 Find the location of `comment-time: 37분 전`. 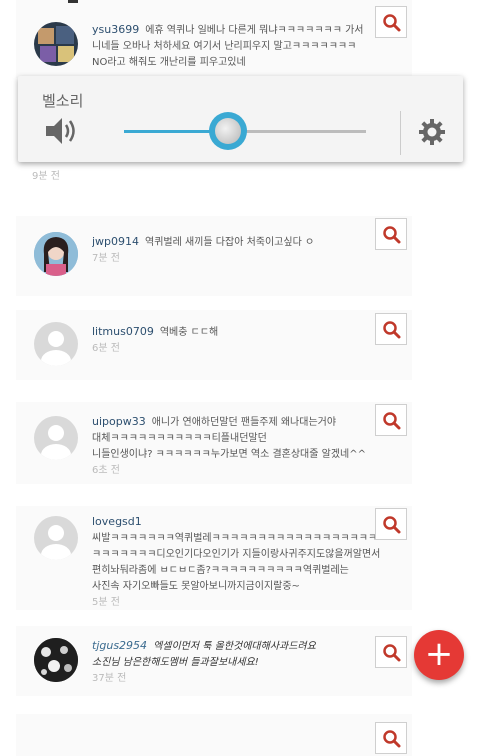

comment-time: 37분 전 is located at coordinates (109, 678).